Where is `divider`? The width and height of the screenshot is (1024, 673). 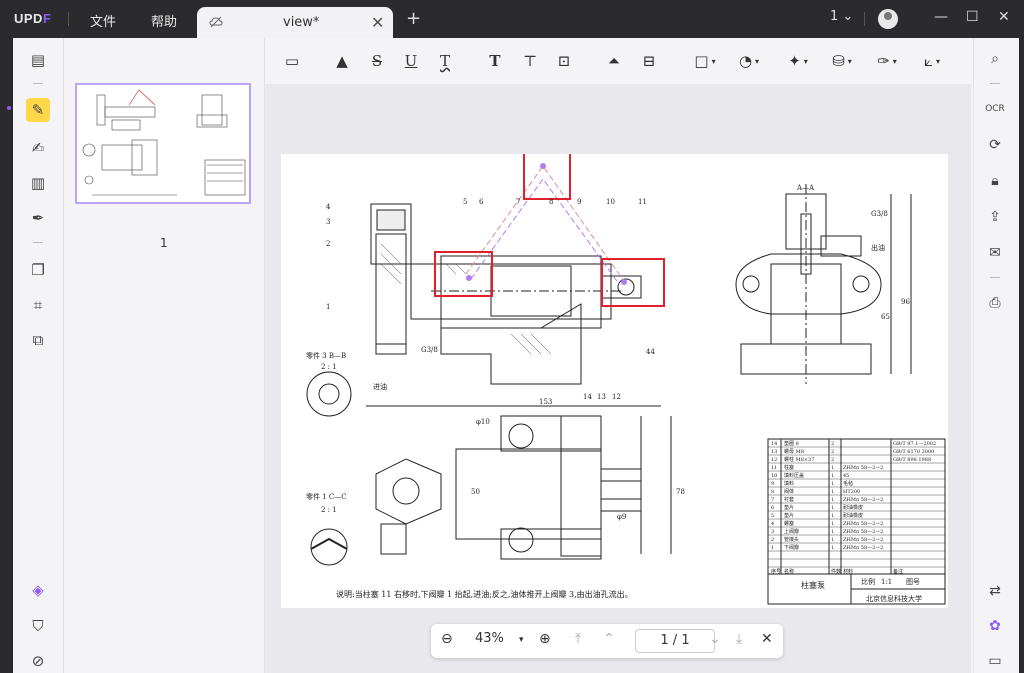 divider is located at coordinates (995, 277).